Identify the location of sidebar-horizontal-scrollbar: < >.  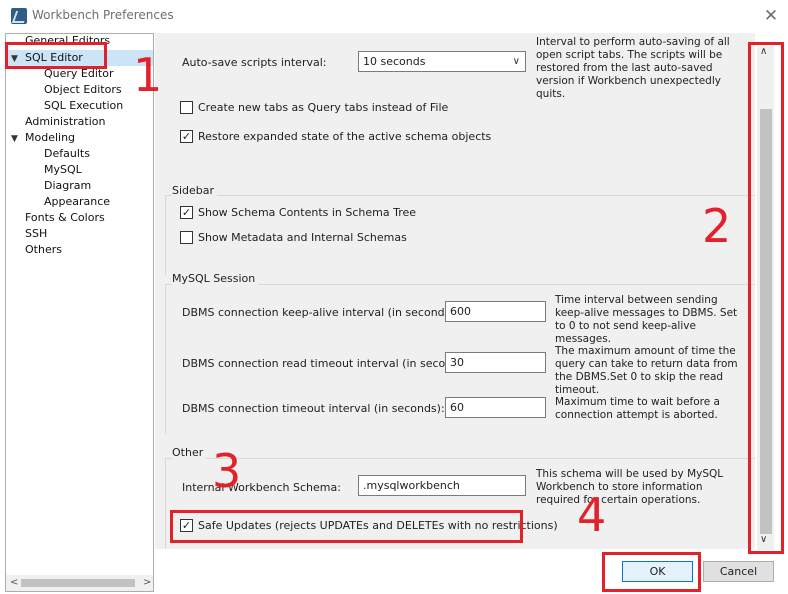
(79, 583).